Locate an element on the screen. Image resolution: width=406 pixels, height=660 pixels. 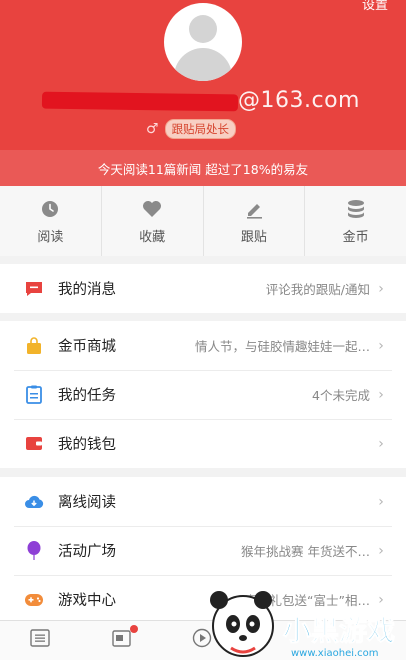
menu-item-mall-label: 金币商城 is located at coordinates (87, 347).